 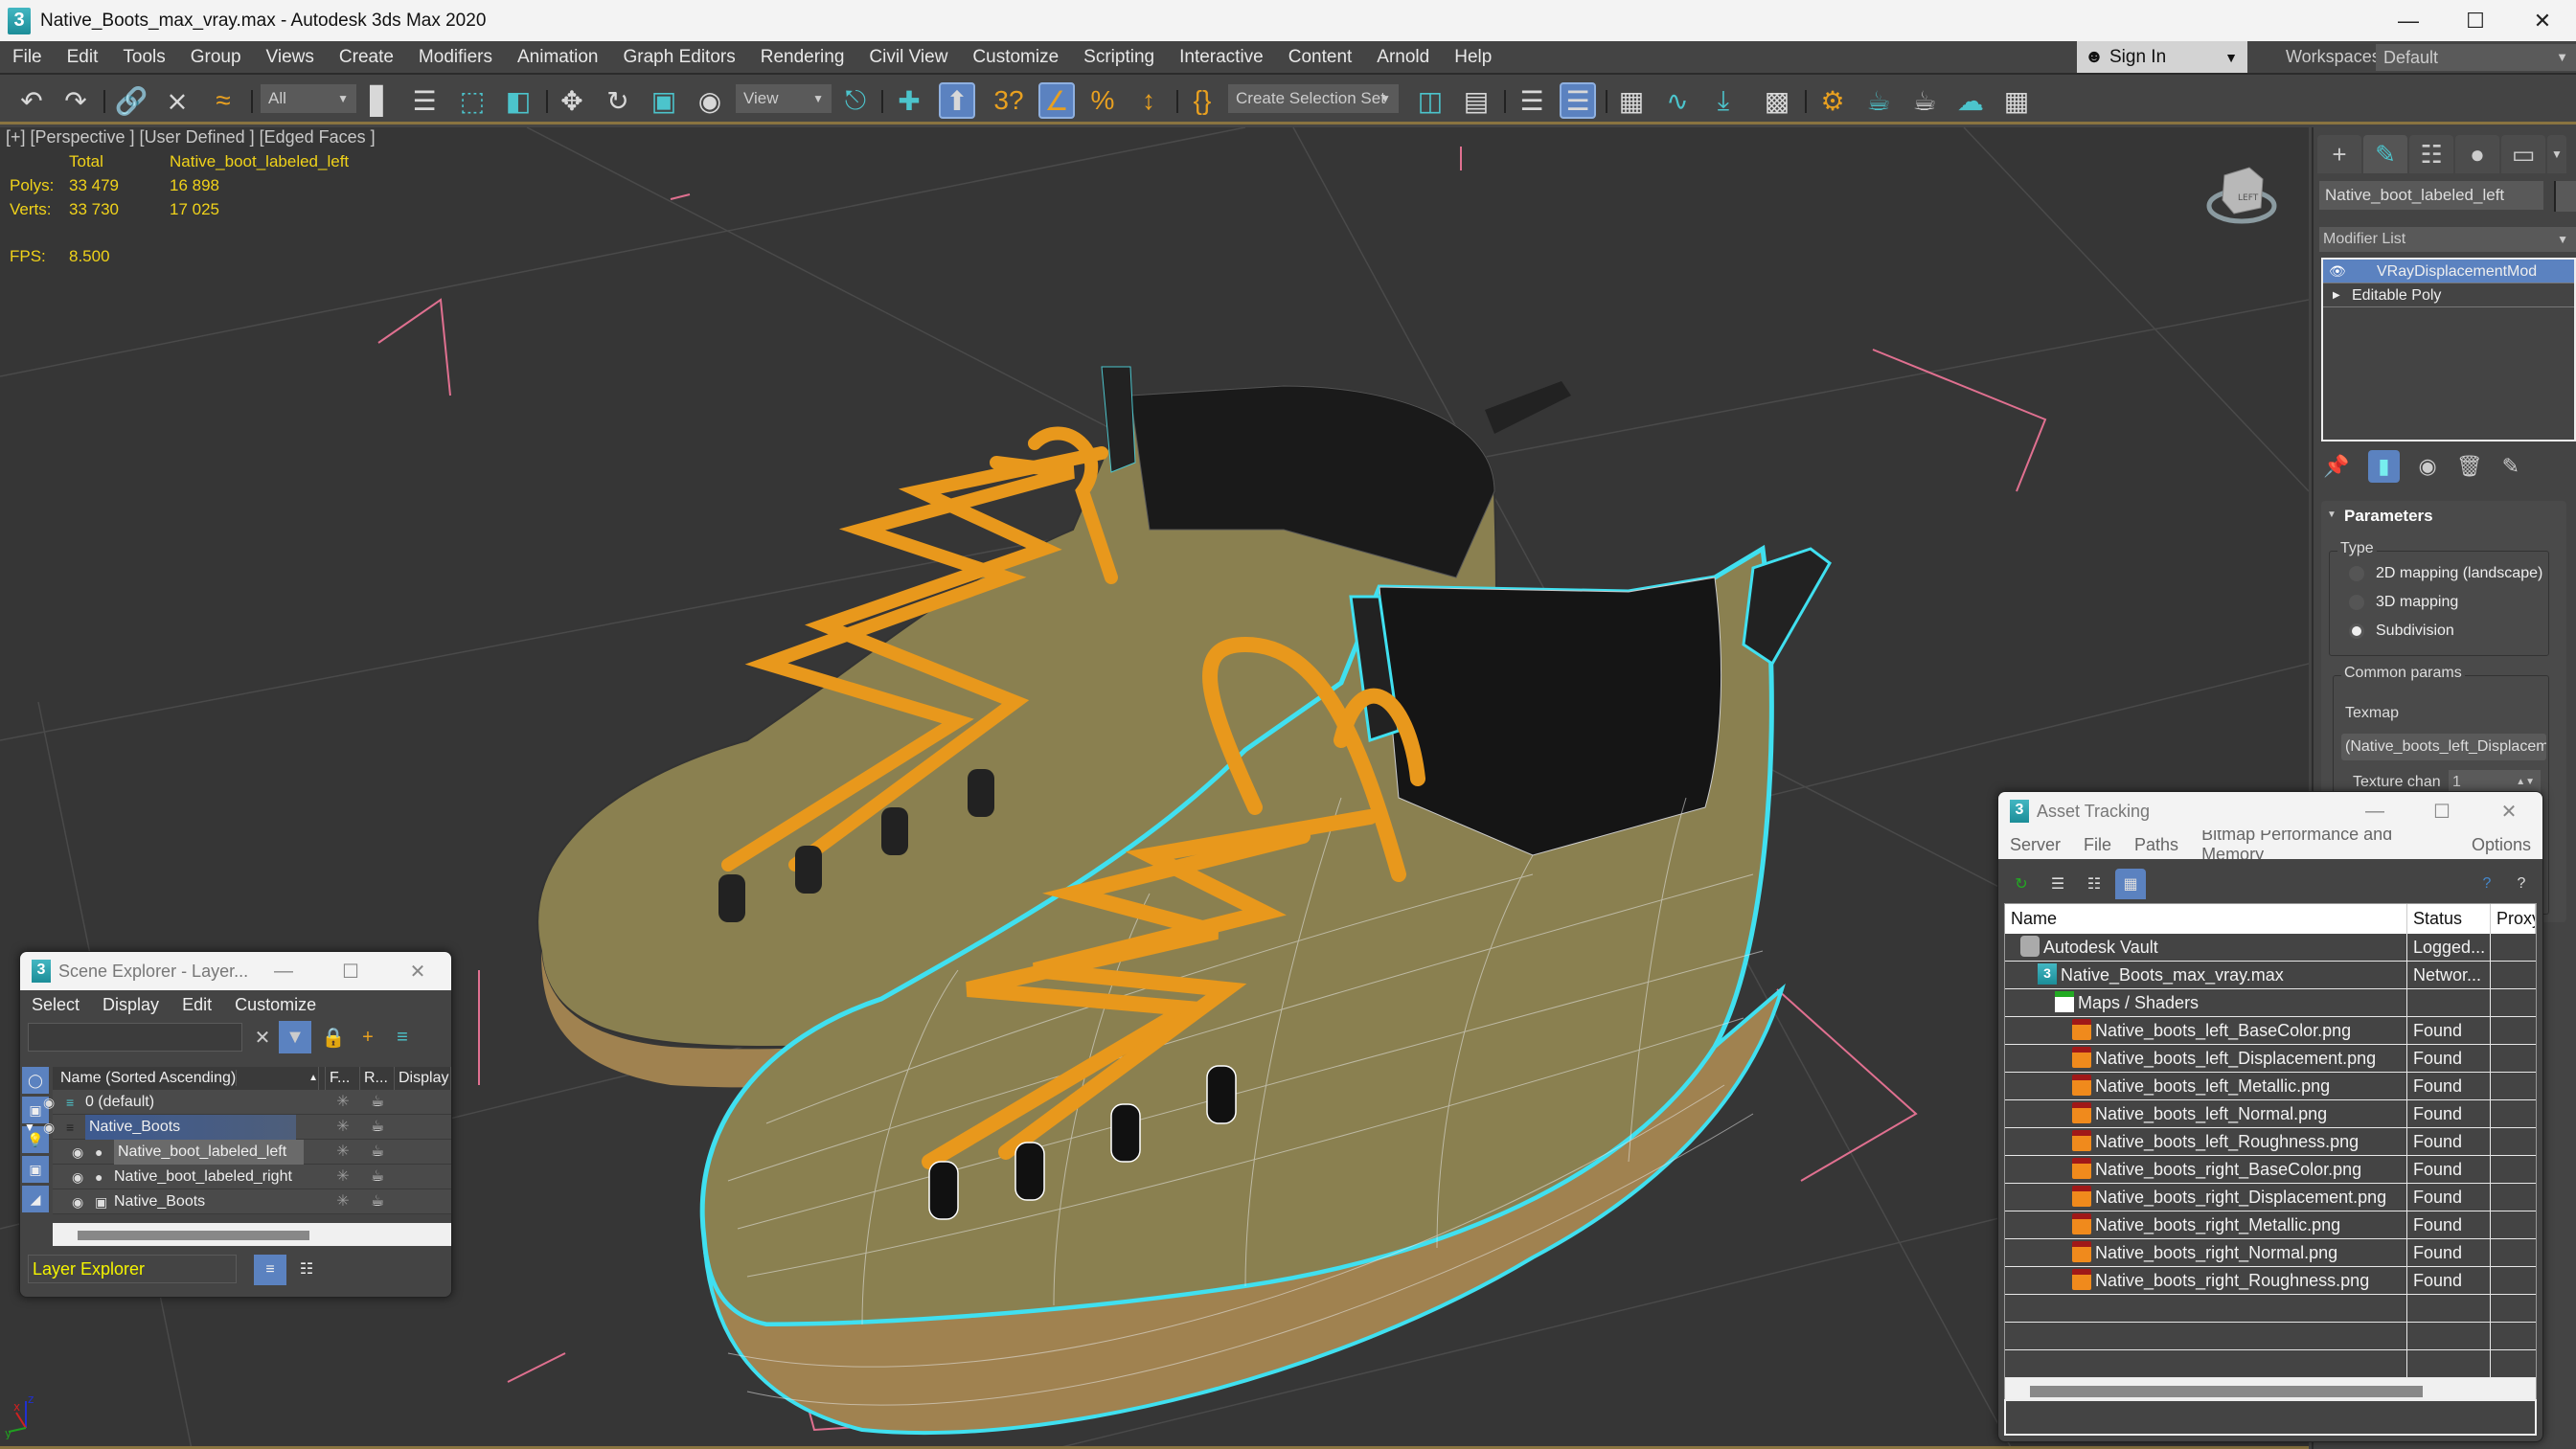 What do you see at coordinates (558, 57) in the screenshot?
I see `menu-animation: Animation` at bounding box center [558, 57].